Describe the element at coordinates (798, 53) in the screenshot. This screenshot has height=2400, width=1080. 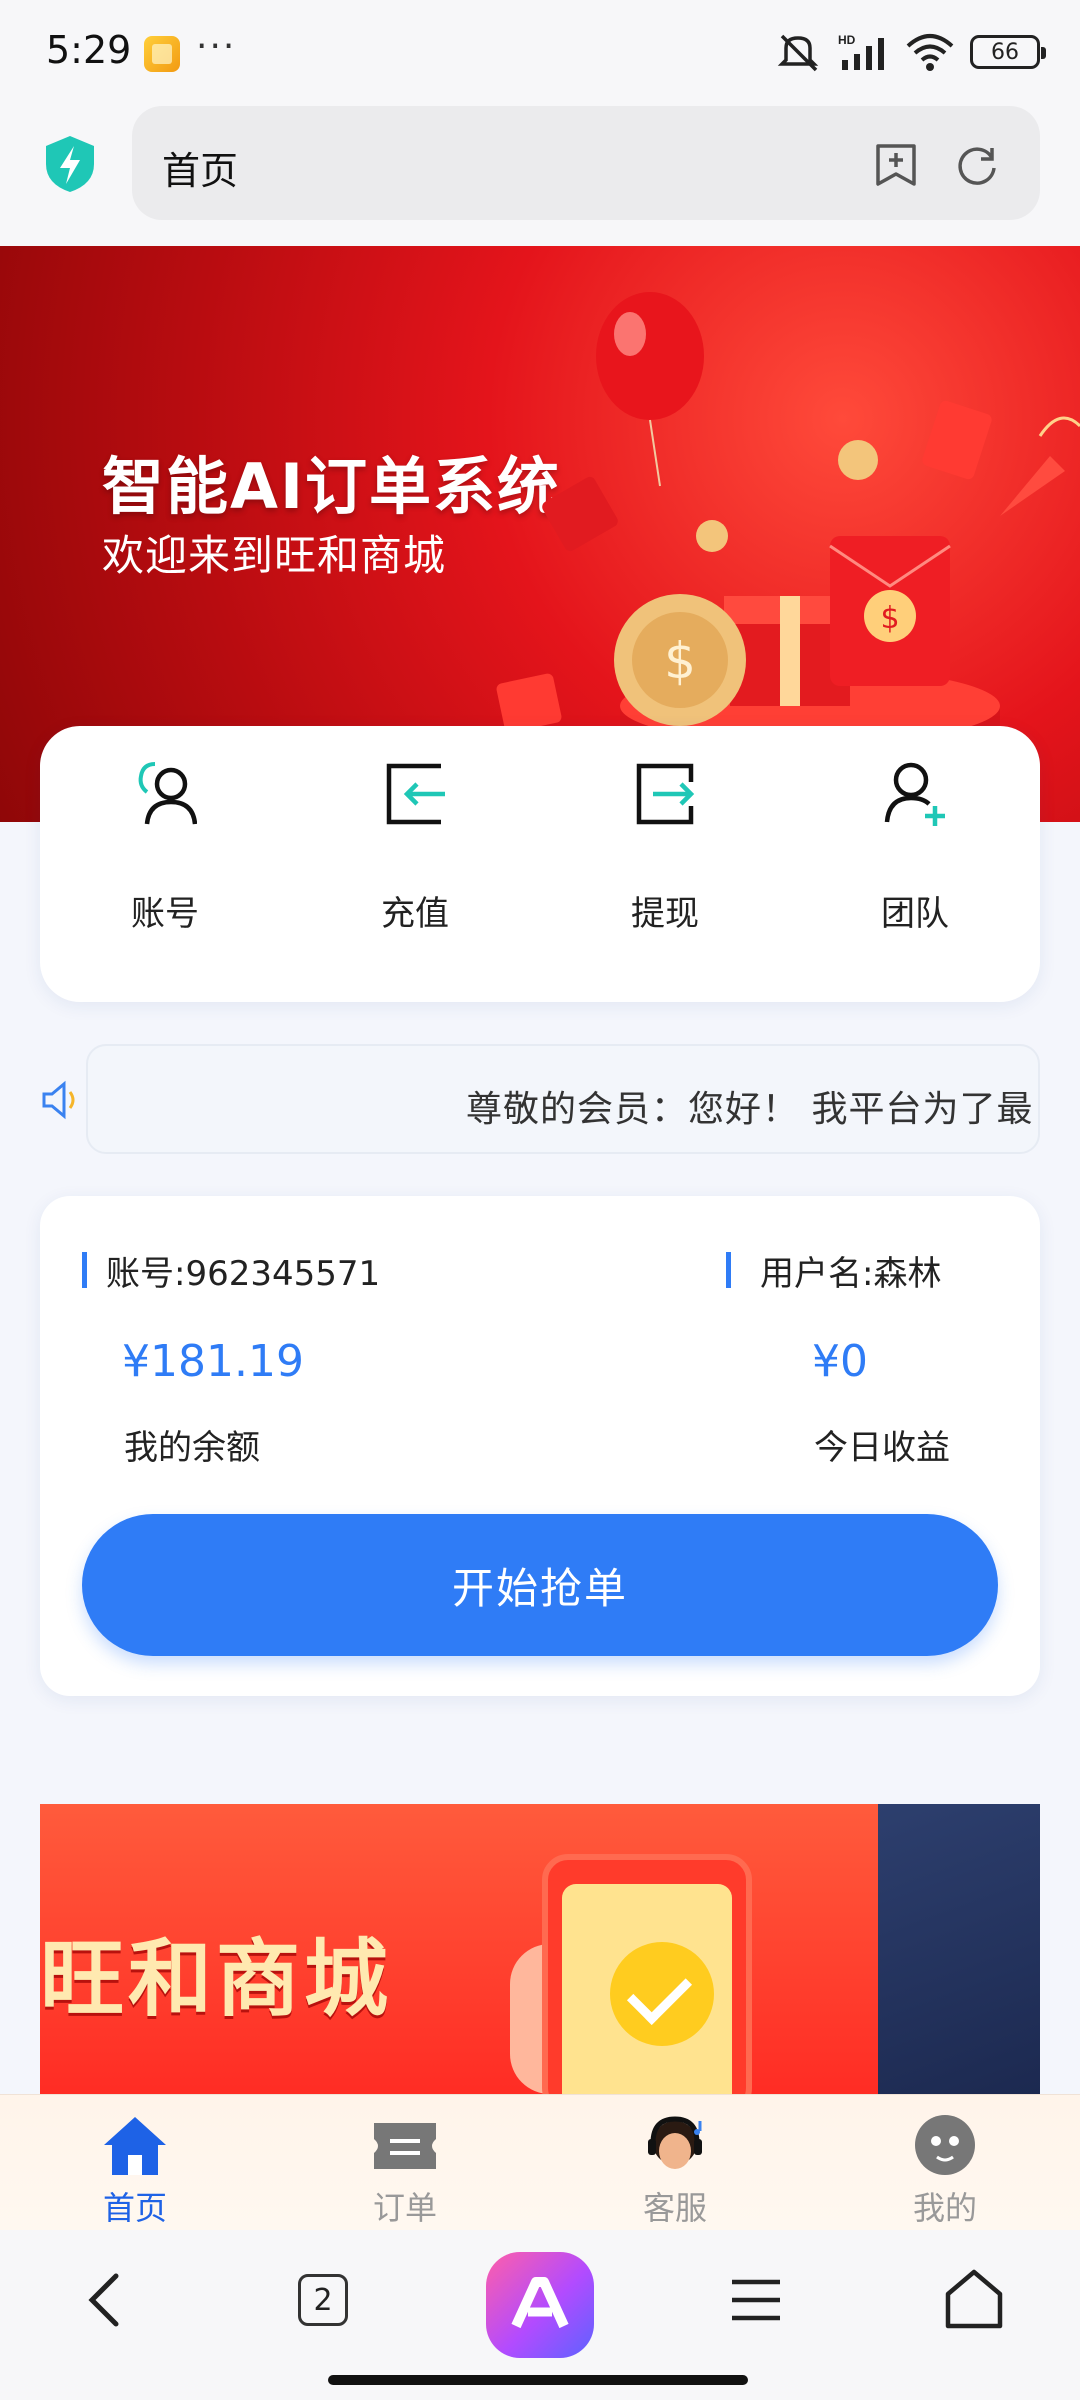
I see `mute-icon` at that location.